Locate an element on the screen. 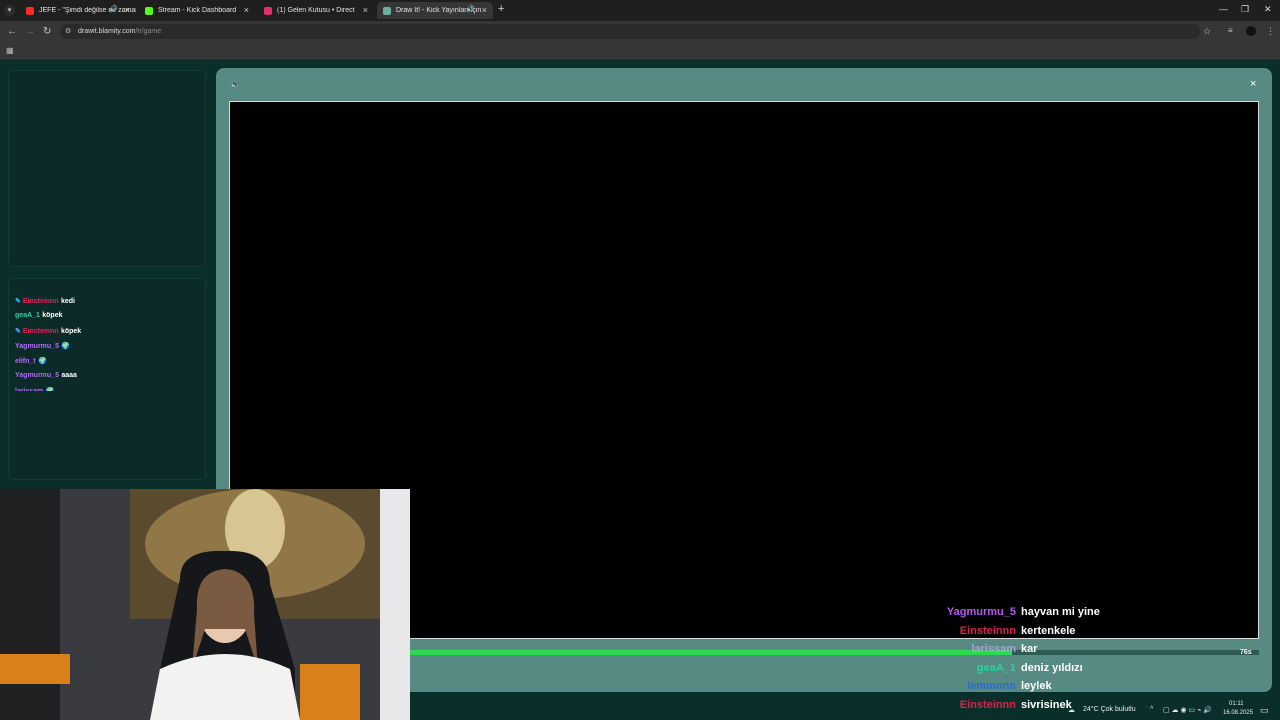 The height and width of the screenshot is (720, 1280). back-icon: ← is located at coordinates (12, 31).